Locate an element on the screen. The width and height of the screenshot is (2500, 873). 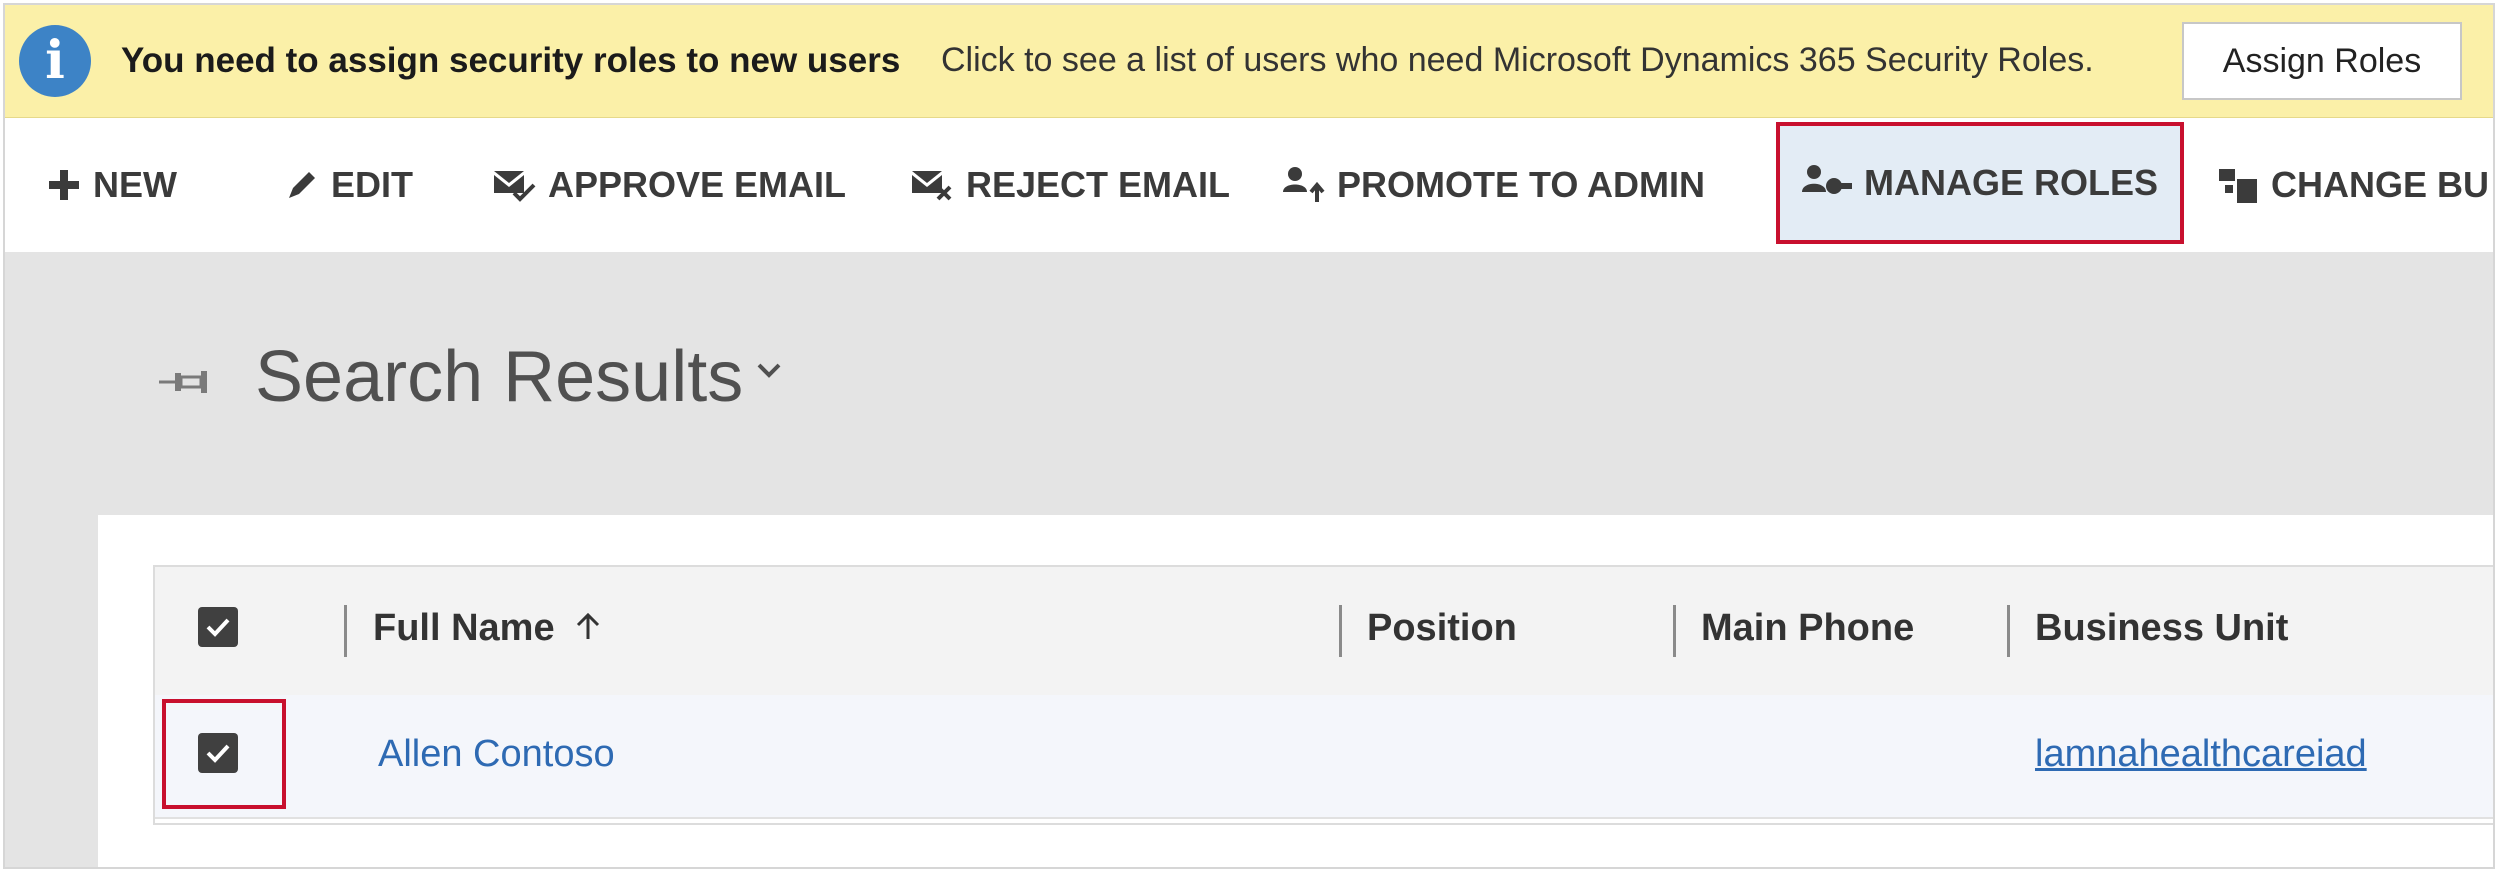
chevron-down-icon is located at coordinates (769, 372).